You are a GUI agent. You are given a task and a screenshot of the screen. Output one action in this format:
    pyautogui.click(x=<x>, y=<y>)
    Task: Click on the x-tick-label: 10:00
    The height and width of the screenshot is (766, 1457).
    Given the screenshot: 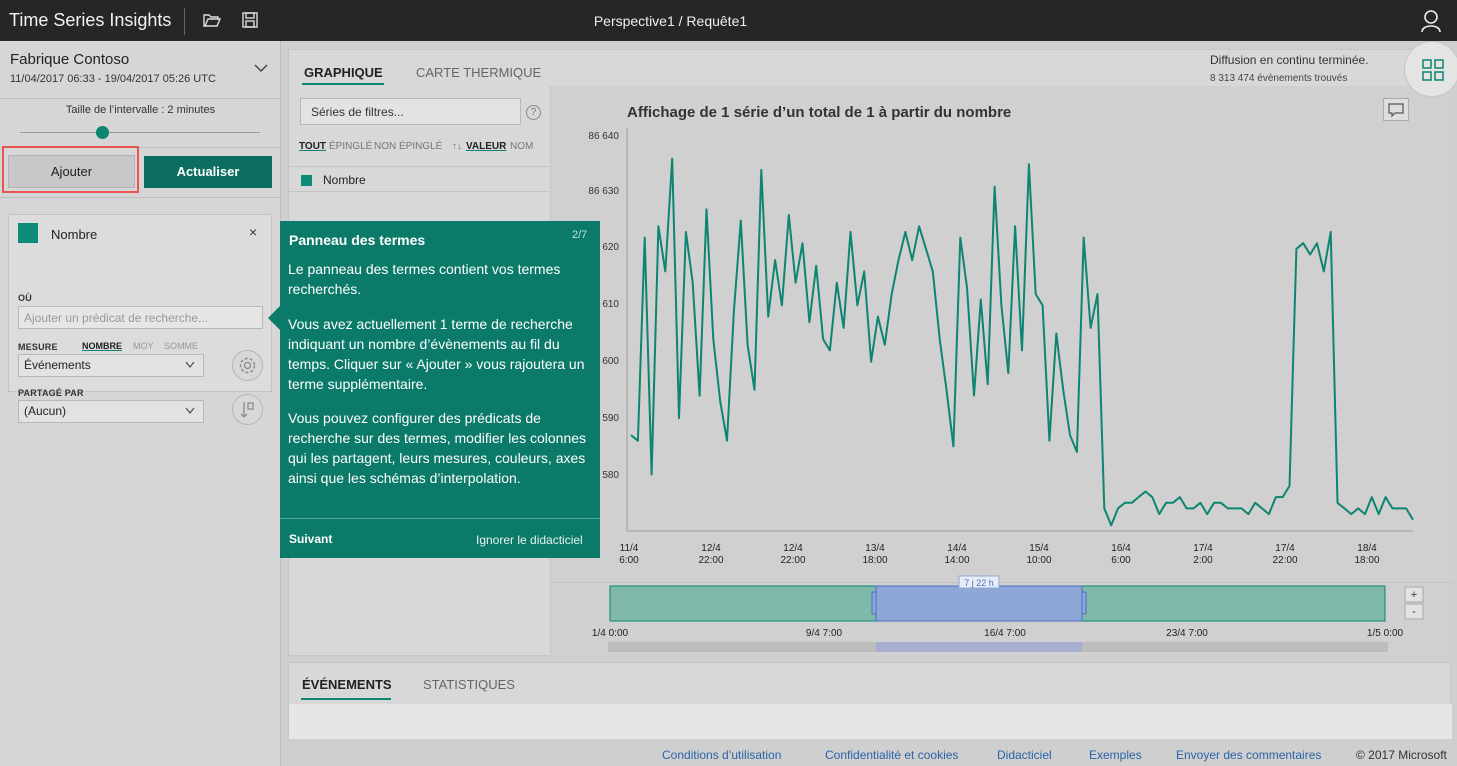 What is the action you would take?
    pyautogui.click(x=1038, y=560)
    